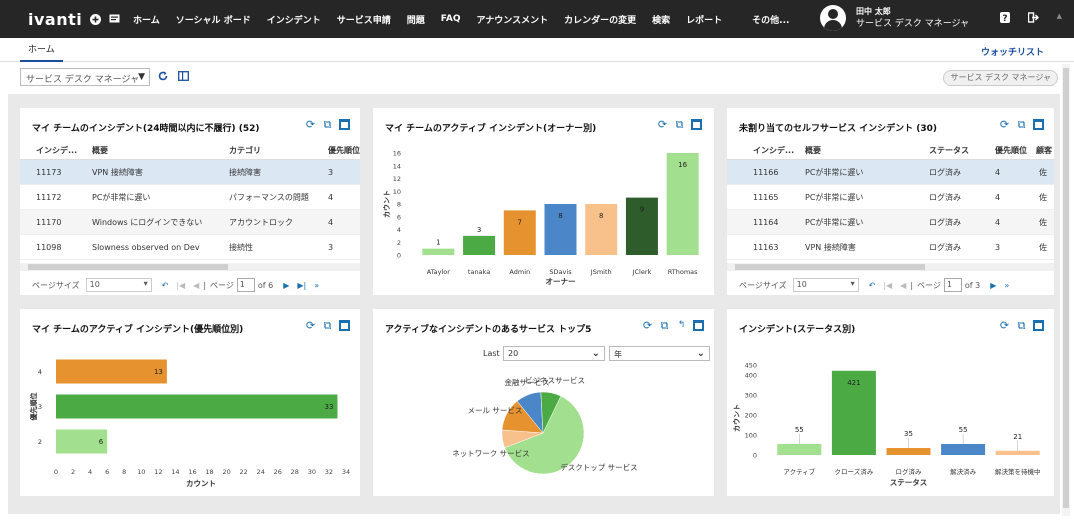  Describe the element at coordinates (416, 19) in the screenshot. I see `nav-problems: 問題` at that location.